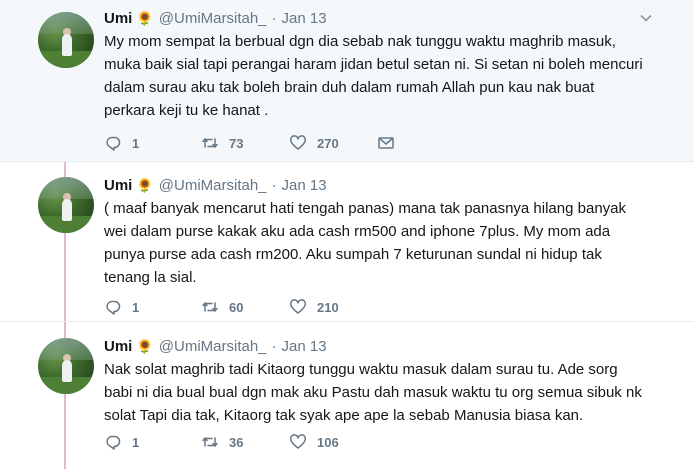 This screenshot has width=694, height=469. Describe the element at coordinates (328, 442) in the screenshot. I see `like-count: 106` at that location.